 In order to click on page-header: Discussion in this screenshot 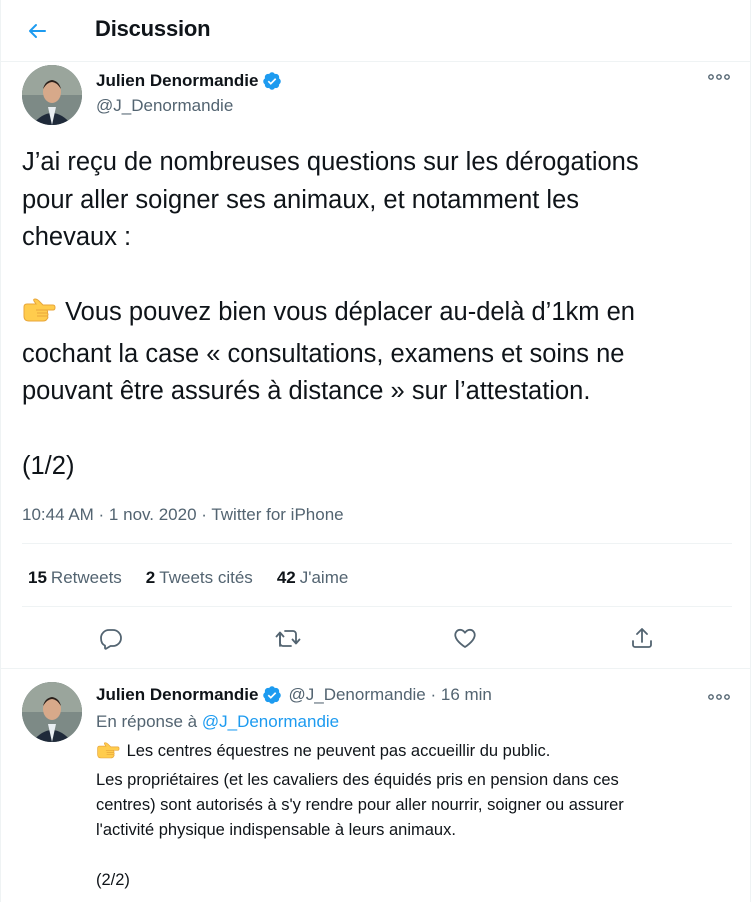, I will do `click(375, 31)`.